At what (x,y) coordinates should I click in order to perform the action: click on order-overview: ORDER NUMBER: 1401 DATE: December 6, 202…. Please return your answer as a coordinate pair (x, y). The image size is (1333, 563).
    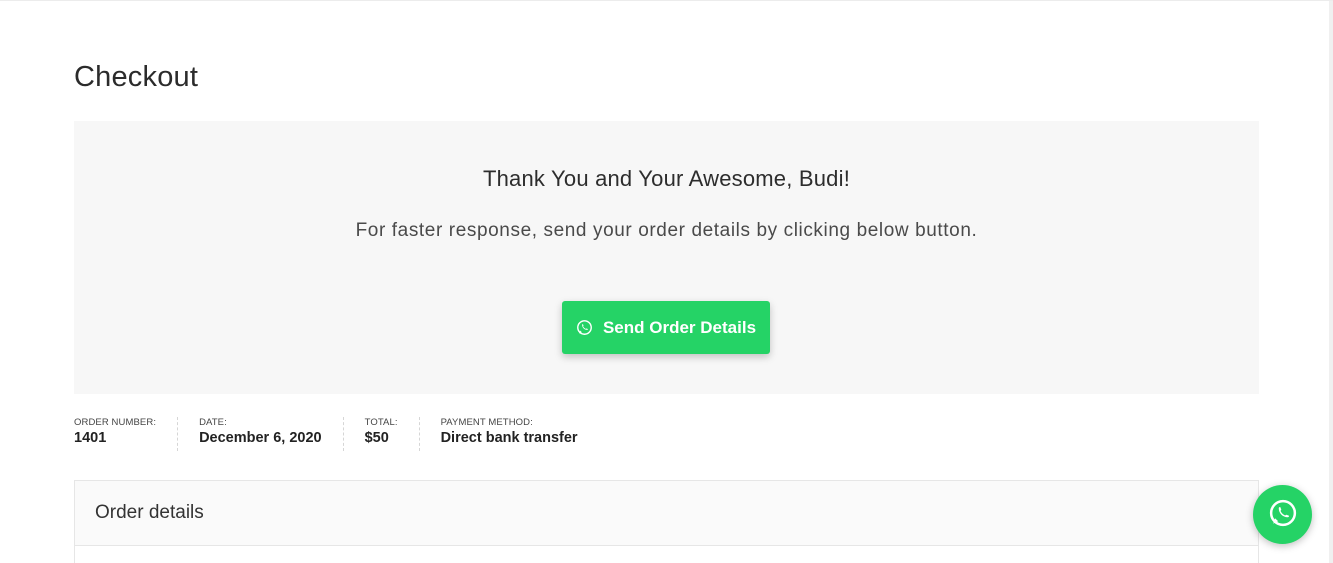
    Looking at the image, I should click on (336, 434).